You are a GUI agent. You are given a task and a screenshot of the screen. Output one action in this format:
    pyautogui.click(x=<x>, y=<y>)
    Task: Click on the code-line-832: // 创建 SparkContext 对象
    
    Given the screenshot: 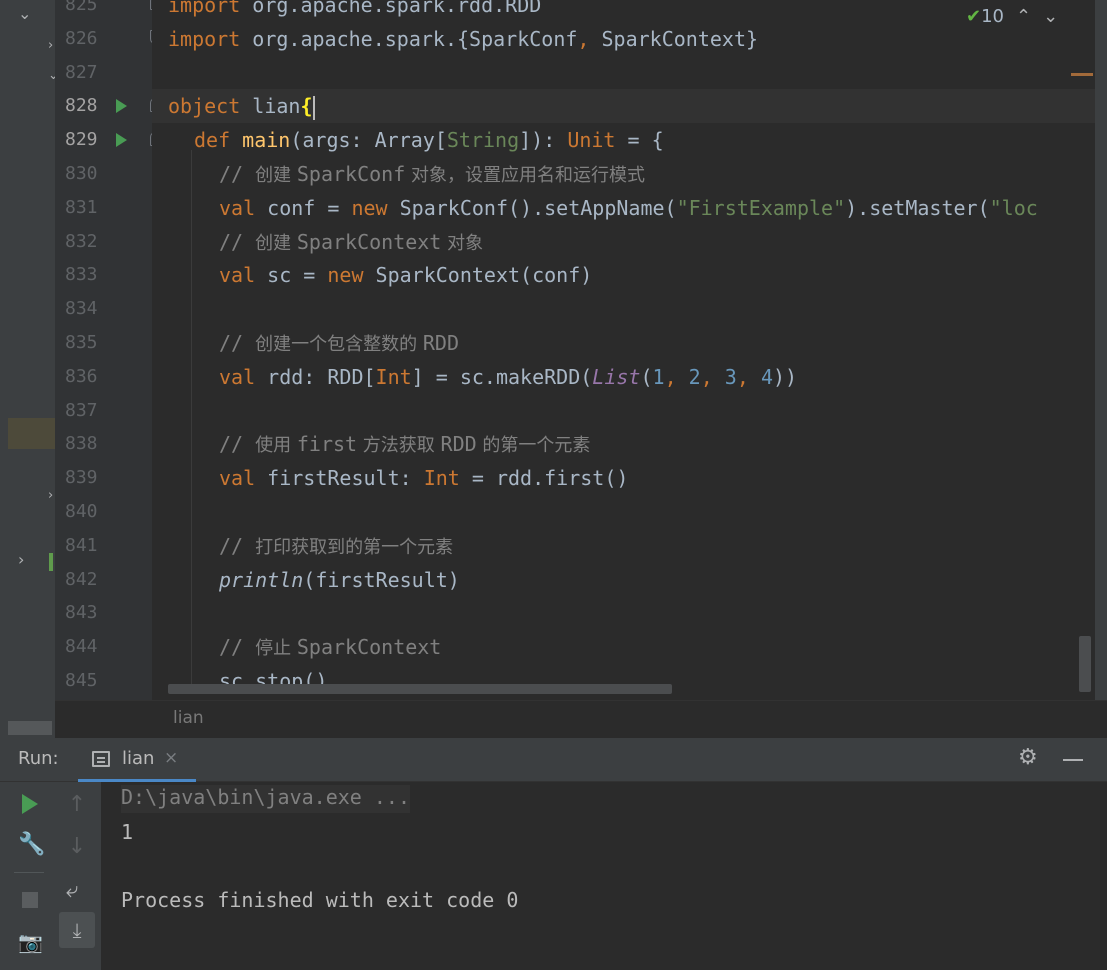 What is the action you would take?
    pyautogui.click(x=351, y=242)
    